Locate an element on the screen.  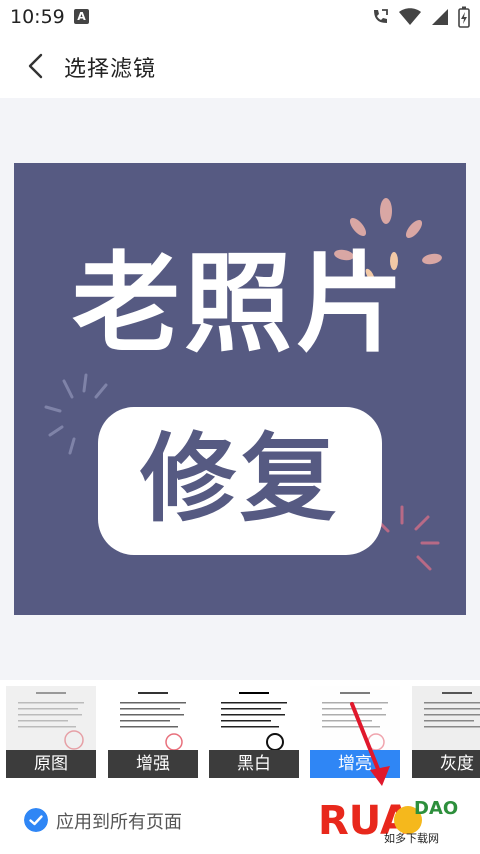
page-title: 选择滤镜 is located at coordinates (110, 69).